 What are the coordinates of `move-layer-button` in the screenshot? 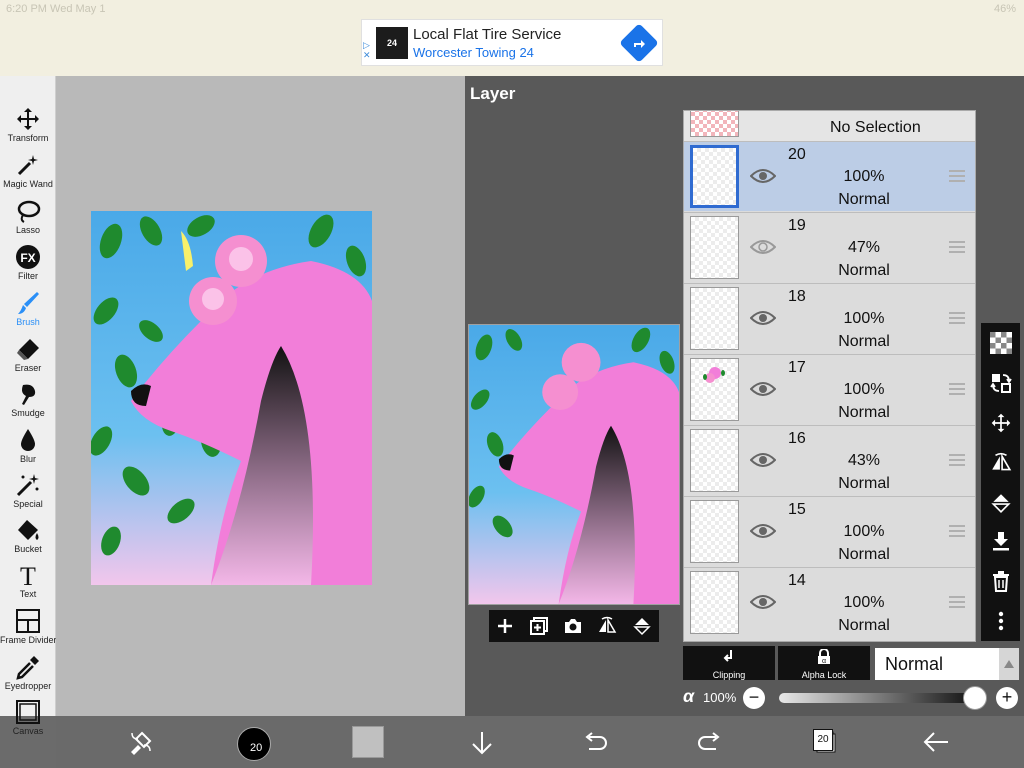 It's located at (1000, 423).